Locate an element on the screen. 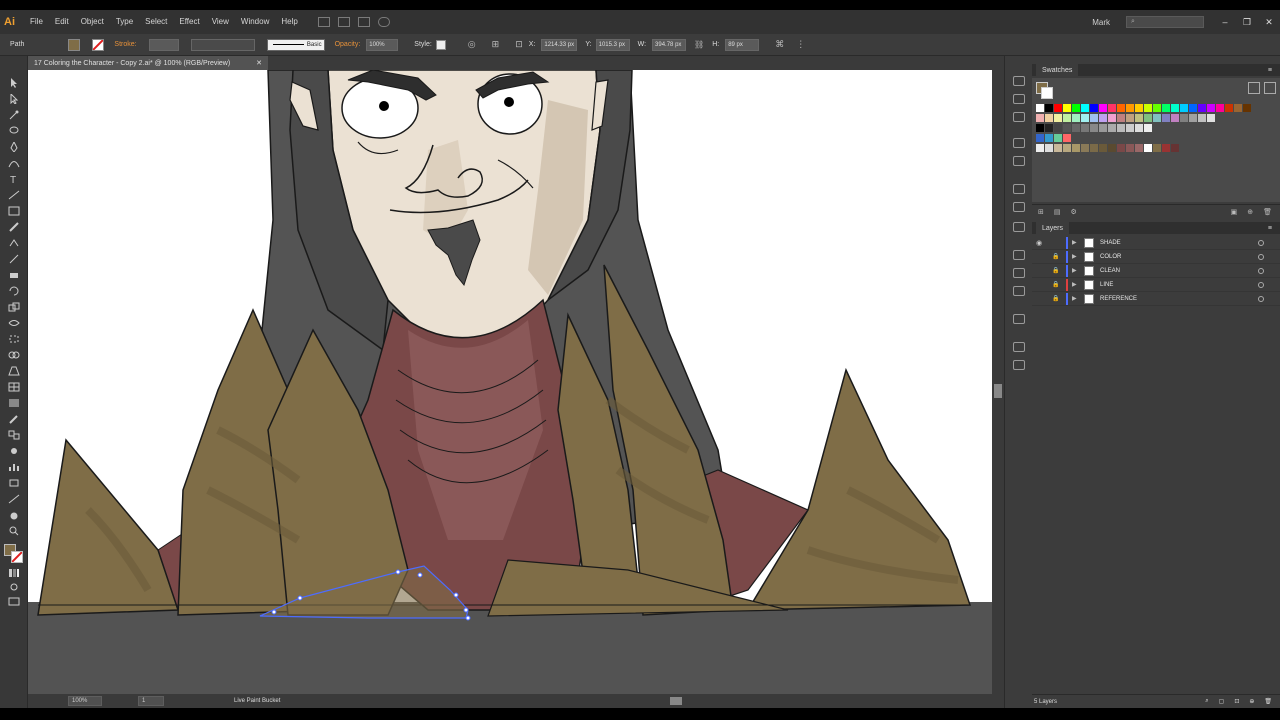 The height and width of the screenshot is (720, 1280). new-color-group-icon: ▣ is located at coordinates (1234, 212).